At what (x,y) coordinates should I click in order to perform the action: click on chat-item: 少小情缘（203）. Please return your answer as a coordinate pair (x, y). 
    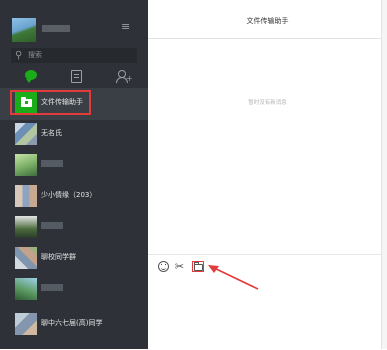
    Looking at the image, I should click on (74, 197).